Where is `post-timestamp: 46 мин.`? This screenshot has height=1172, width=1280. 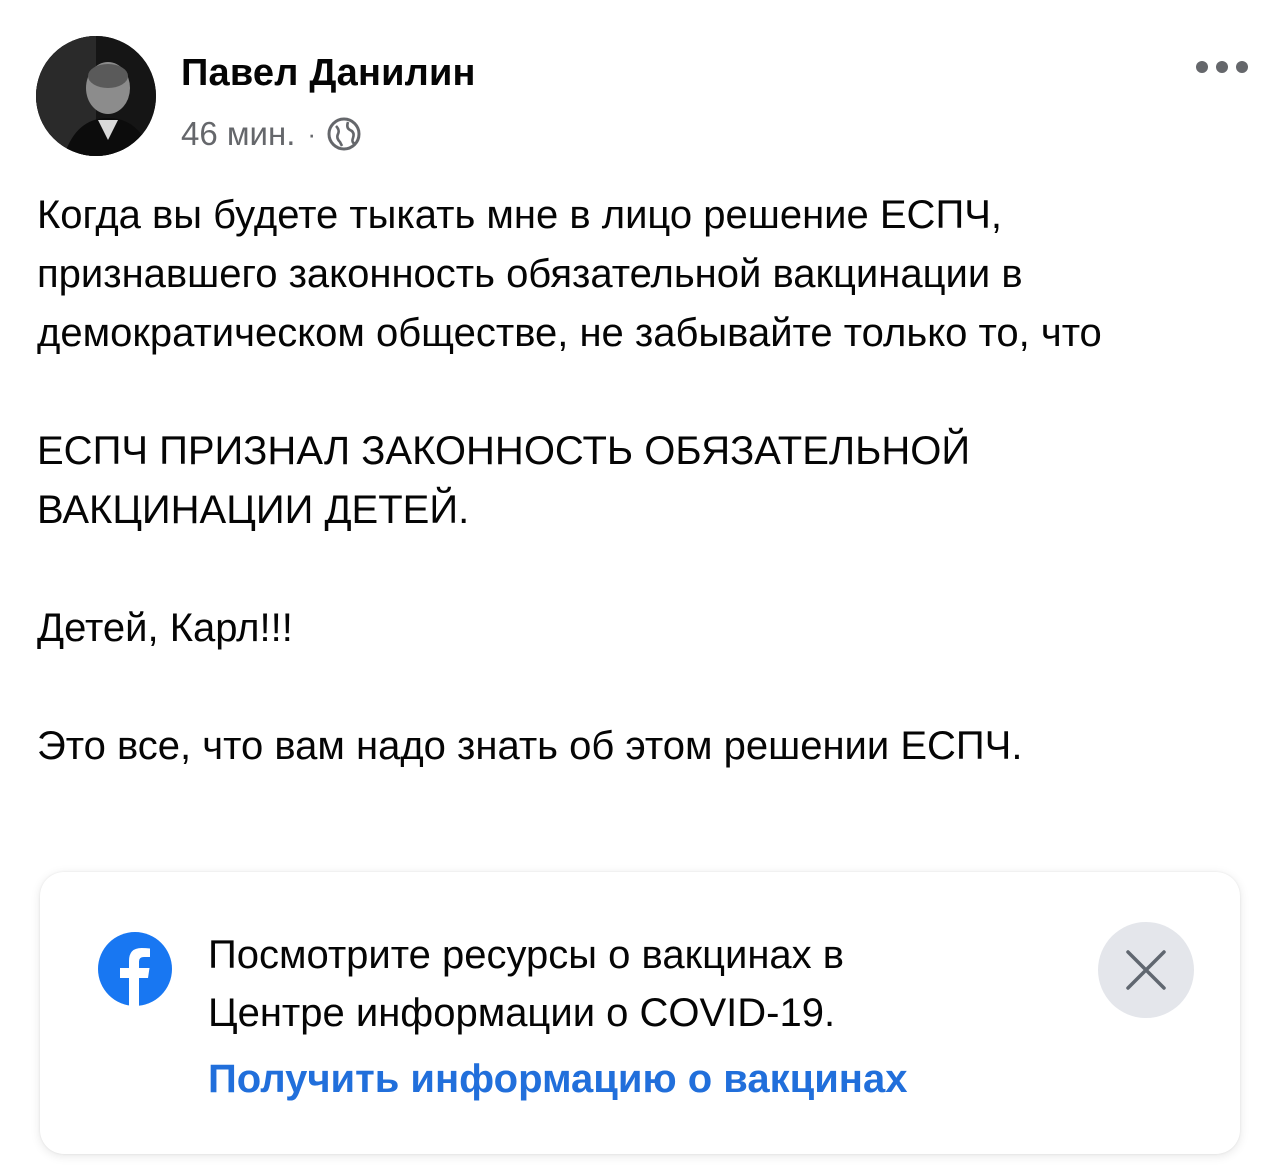
post-timestamp: 46 мин. is located at coordinates (238, 134).